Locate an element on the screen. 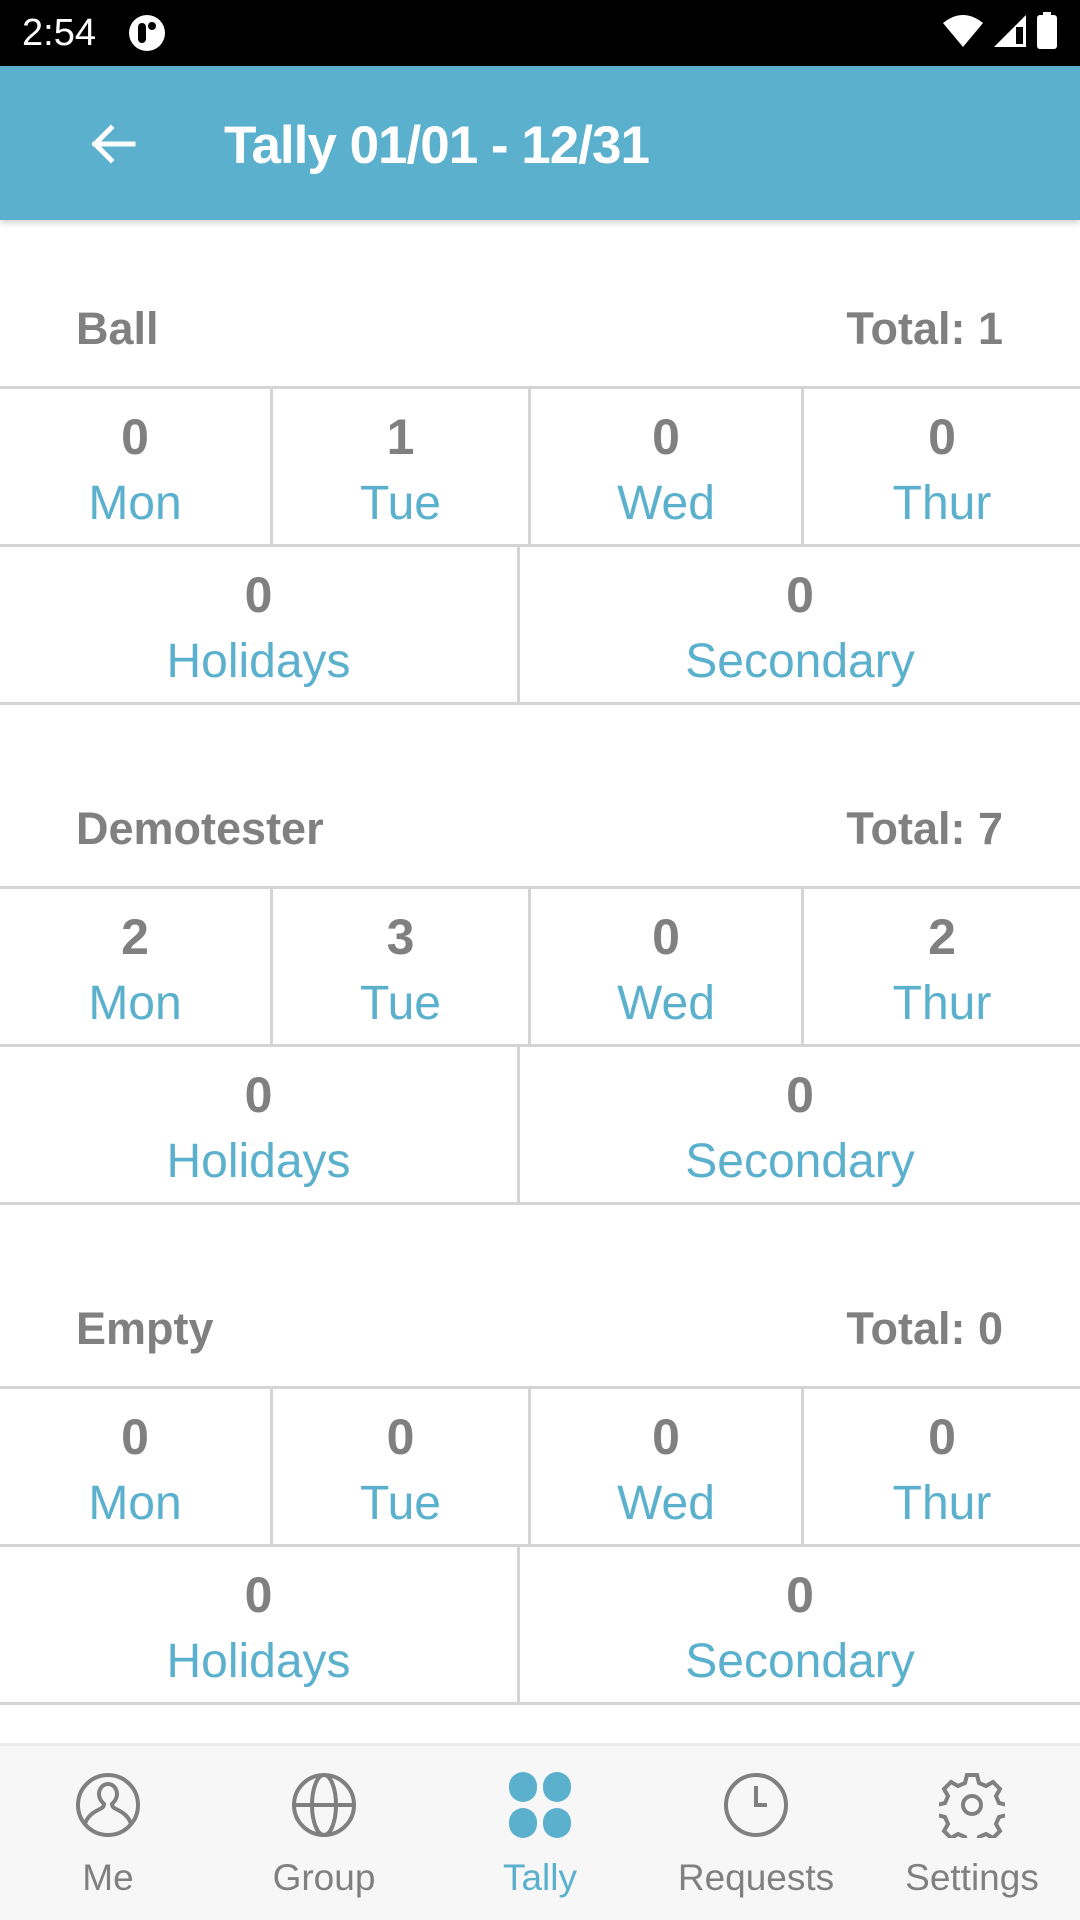 The width and height of the screenshot is (1080, 1920). count-value: 3 is located at coordinates (400, 937).